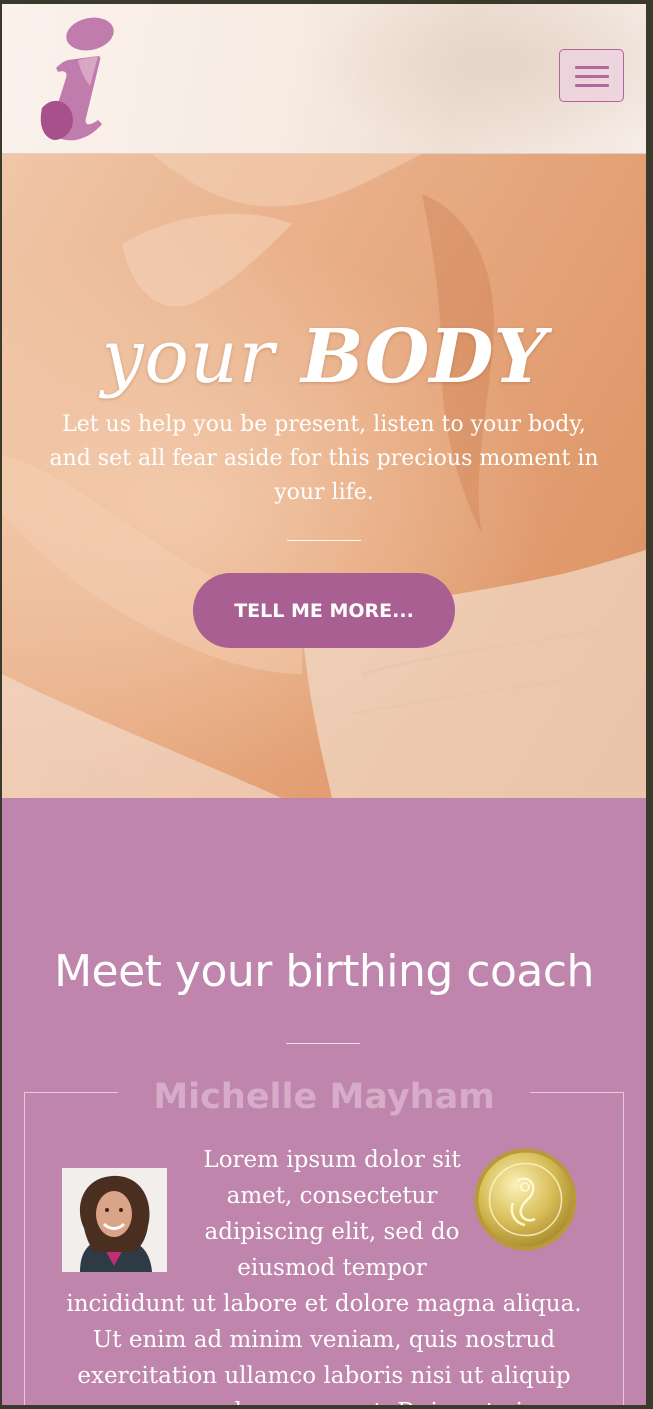 This screenshot has width=653, height=1409. I want to click on coach-section-divider, so click(323, 1043).